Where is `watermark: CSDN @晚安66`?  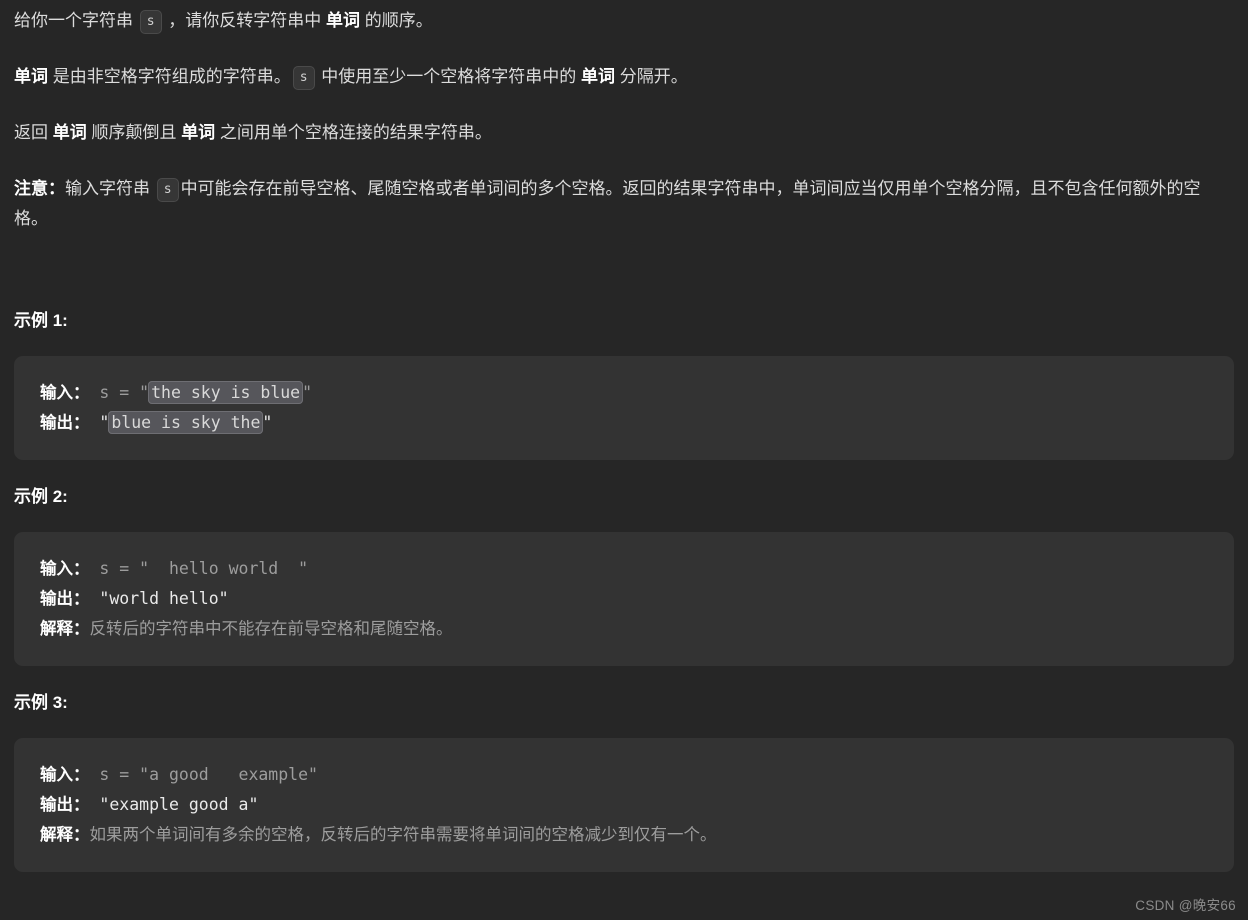 watermark: CSDN @晚安66 is located at coordinates (1185, 905).